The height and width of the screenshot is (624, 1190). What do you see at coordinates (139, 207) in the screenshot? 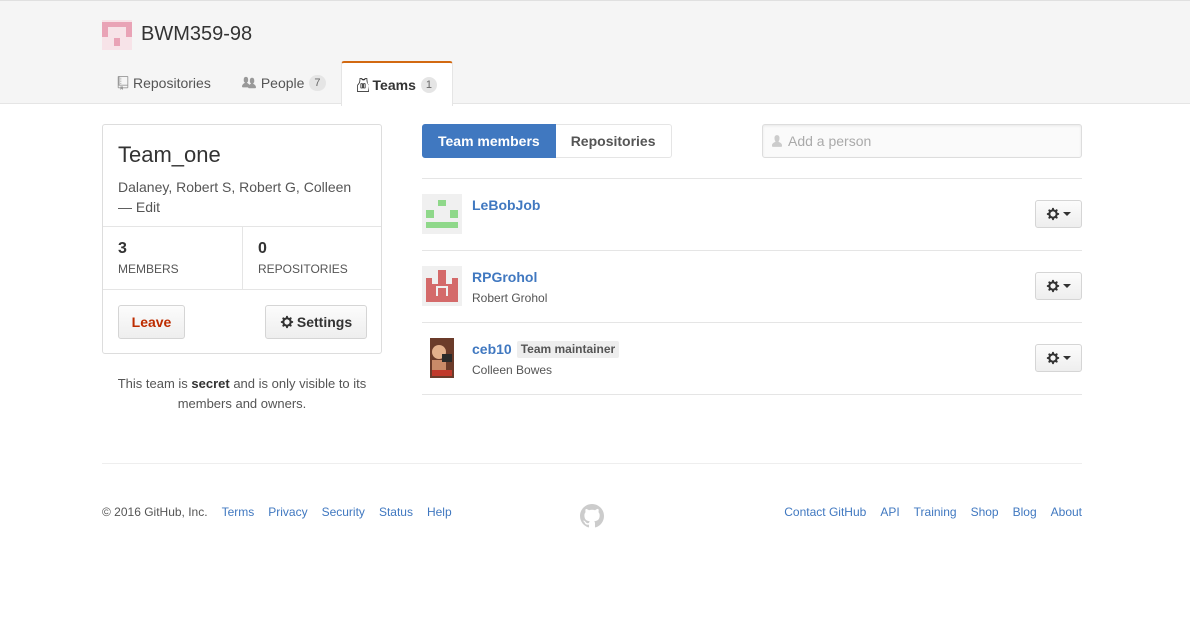
I see `edit-description-link: — Edit` at bounding box center [139, 207].